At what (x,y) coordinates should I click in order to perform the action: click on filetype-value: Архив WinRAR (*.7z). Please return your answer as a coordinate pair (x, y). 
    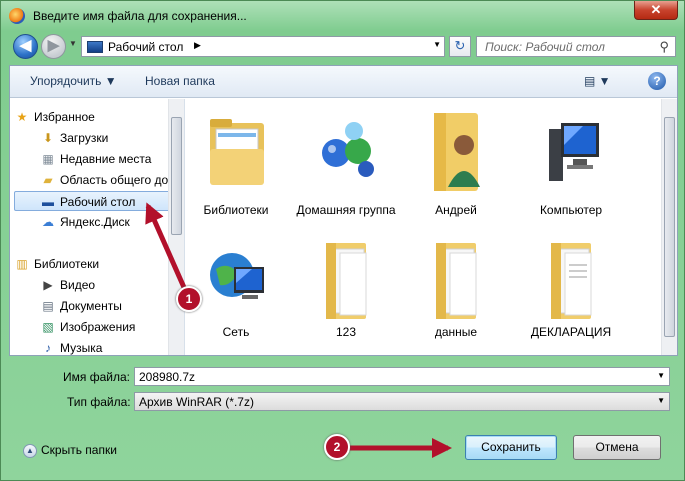
    Looking at the image, I should click on (196, 402).